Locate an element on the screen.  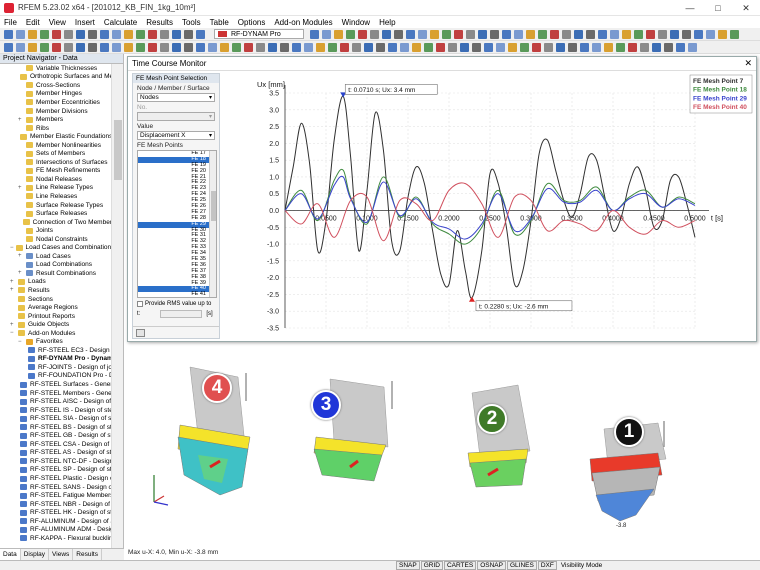
tree-item: RF-STEEL HK - Design of ste is located at coordinates (56, 512).